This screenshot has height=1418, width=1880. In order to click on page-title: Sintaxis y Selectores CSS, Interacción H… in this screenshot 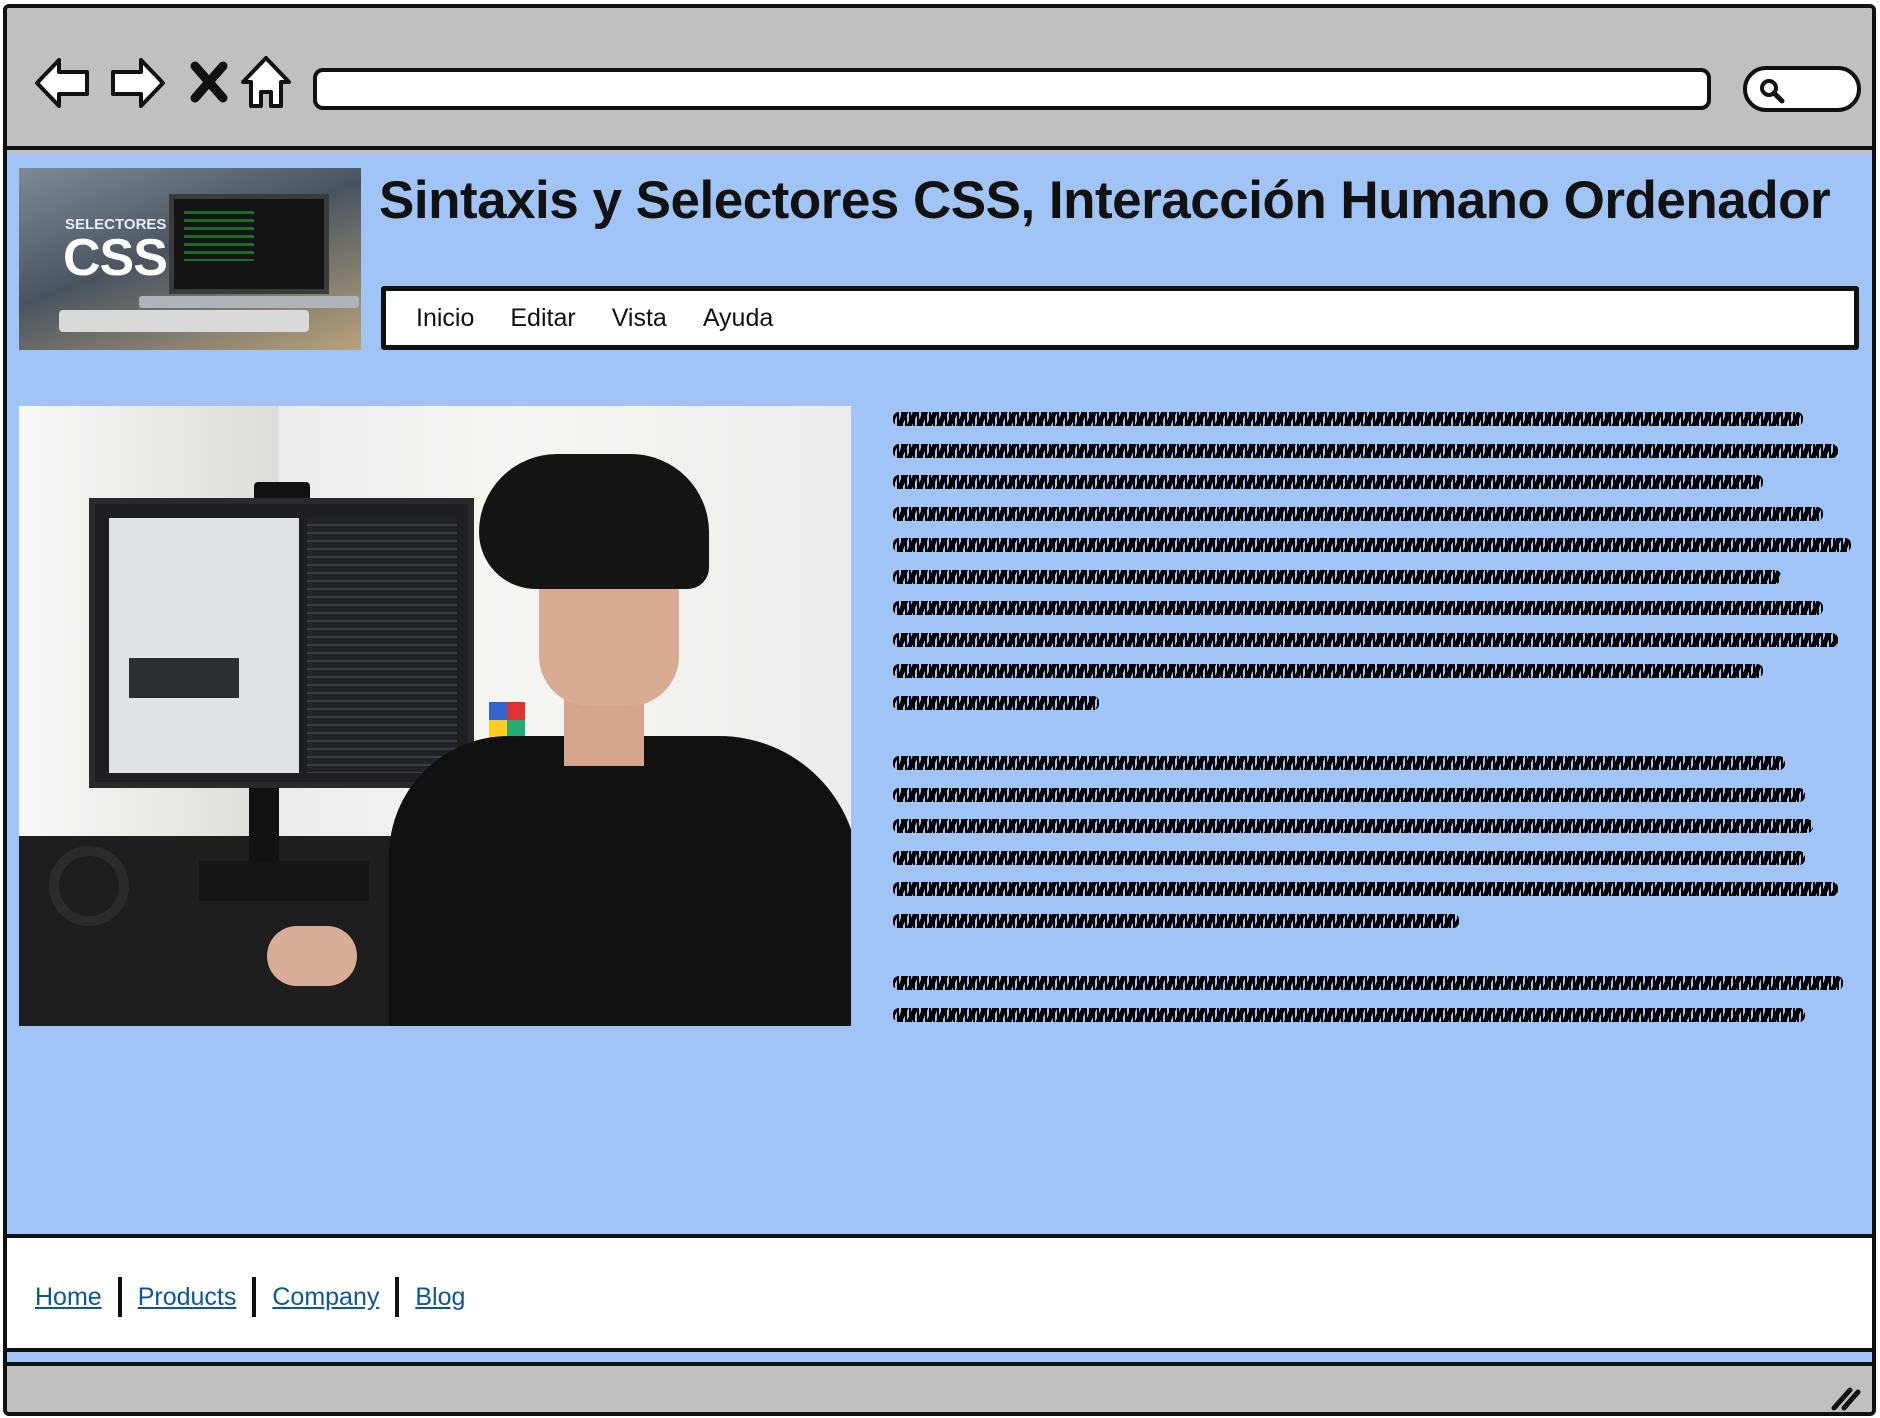, I will do `click(1105, 200)`.